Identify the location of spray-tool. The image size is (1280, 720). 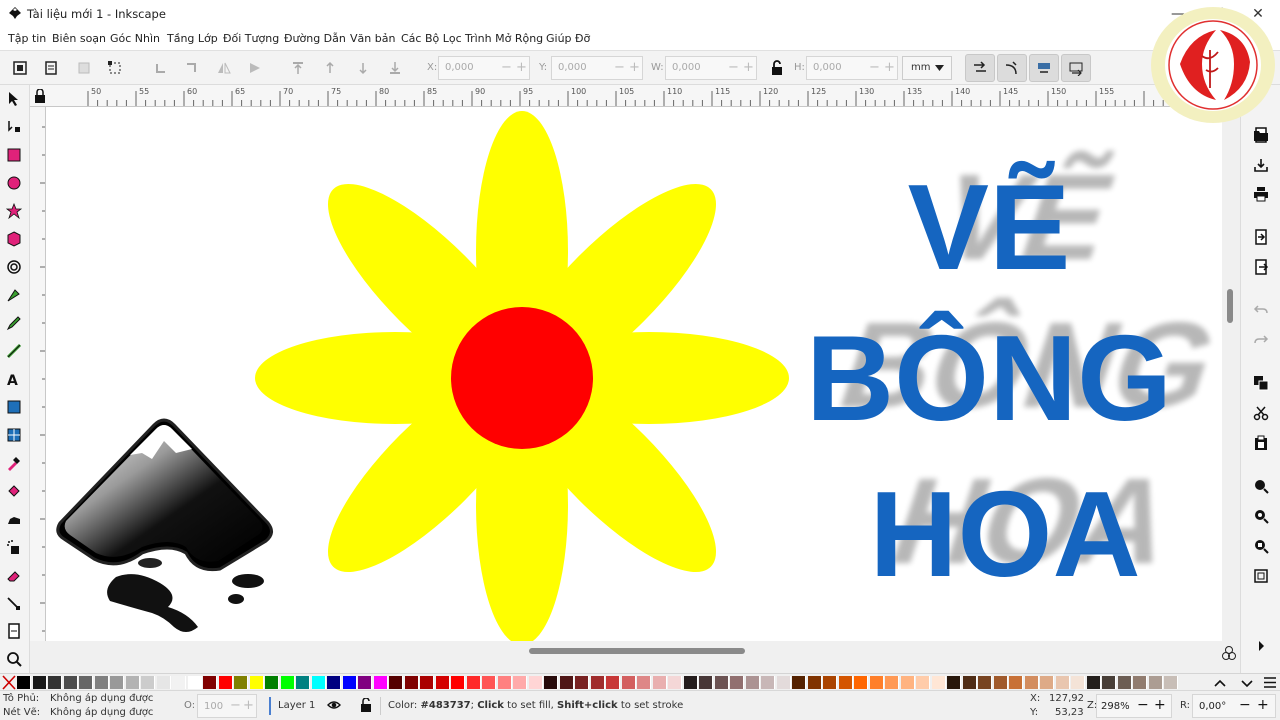
(15, 548).